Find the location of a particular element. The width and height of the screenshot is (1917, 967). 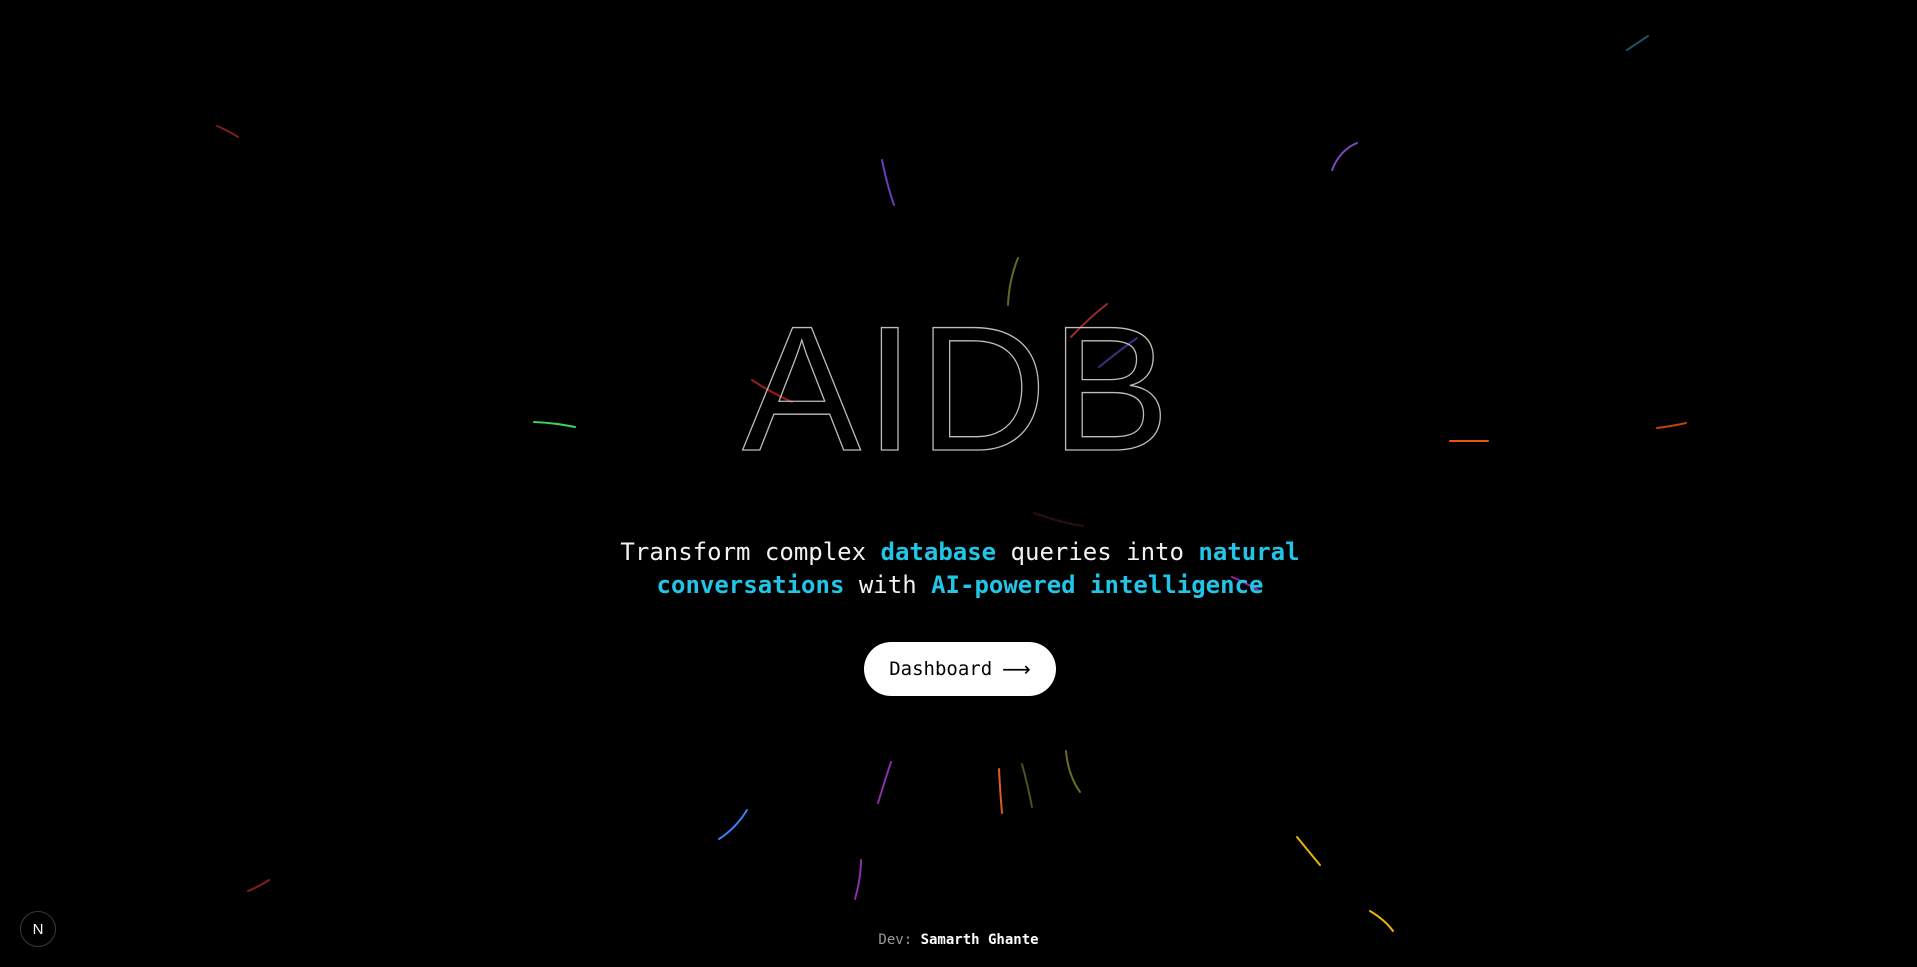

svg-text: N is located at coordinates (38, 929).